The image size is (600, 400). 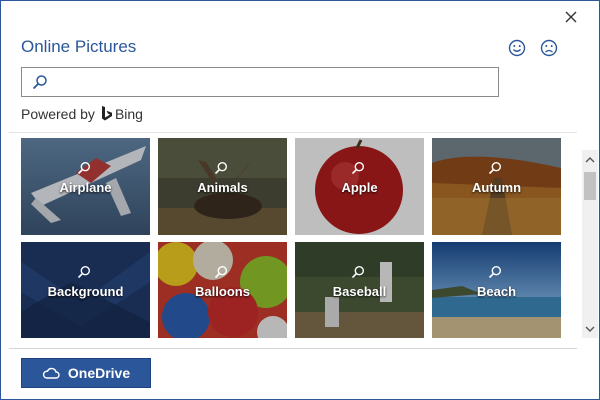 I want to click on tile-label: Background, so click(x=85, y=291).